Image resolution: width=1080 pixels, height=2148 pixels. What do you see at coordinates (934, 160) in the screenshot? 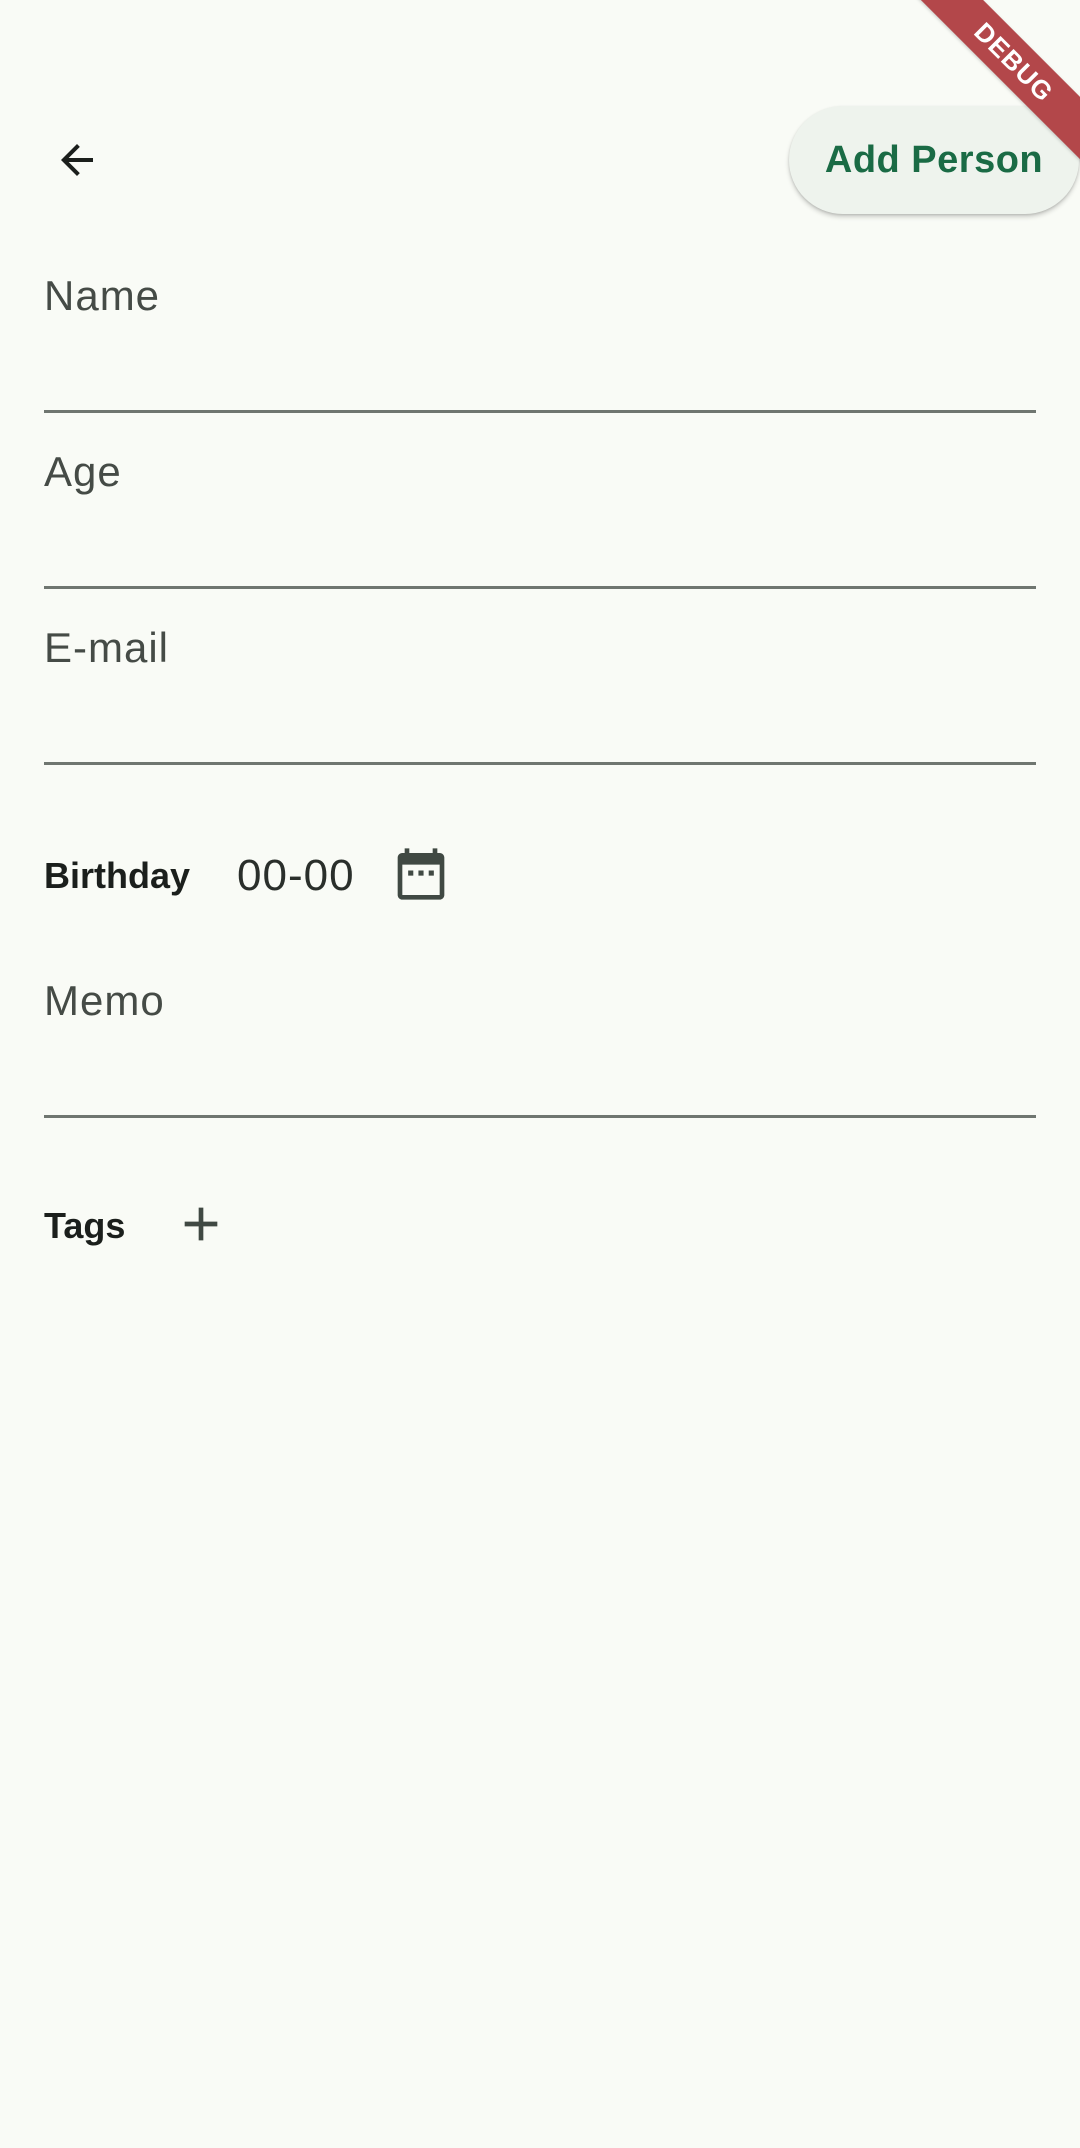
I see `add-person-button: Add Person` at bounding box center [934, 160].